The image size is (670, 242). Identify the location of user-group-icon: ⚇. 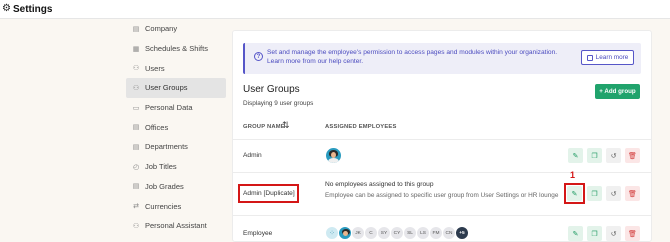
(136, 87).